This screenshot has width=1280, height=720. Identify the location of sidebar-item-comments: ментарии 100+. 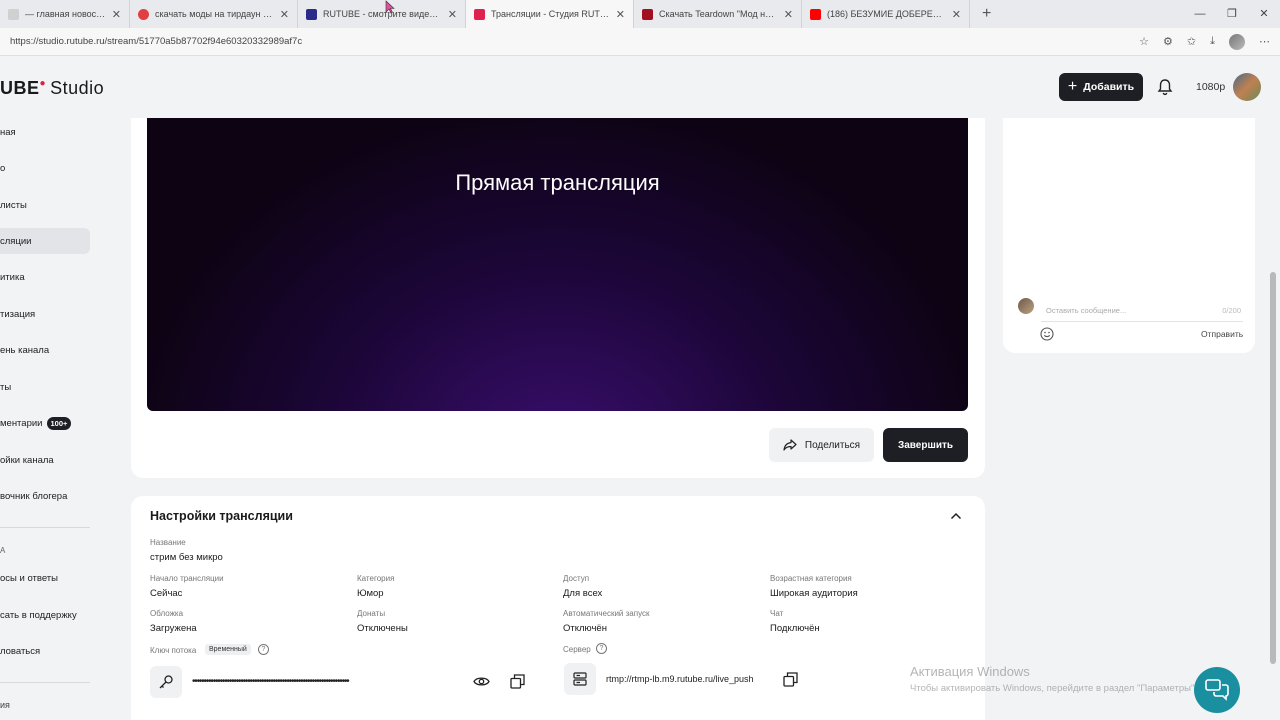
(45, 423).